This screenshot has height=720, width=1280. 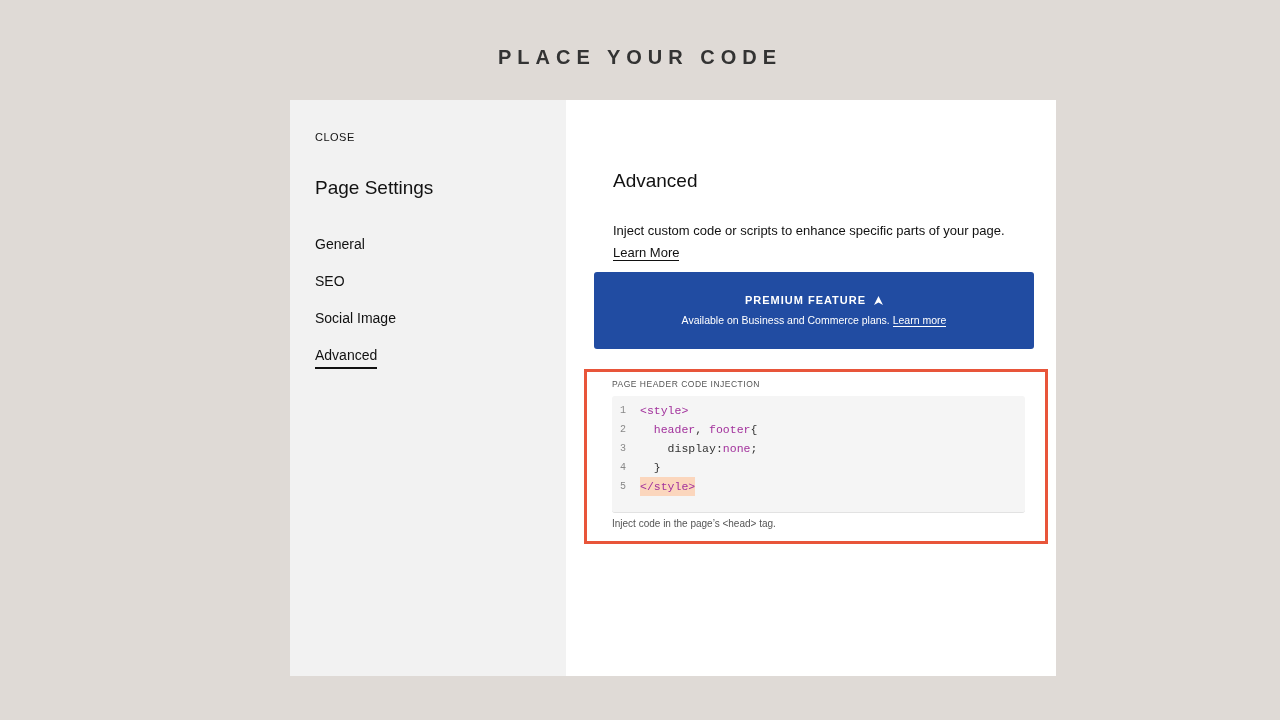 I want to click on code-line: display:none;, so click(x=712, y=449).